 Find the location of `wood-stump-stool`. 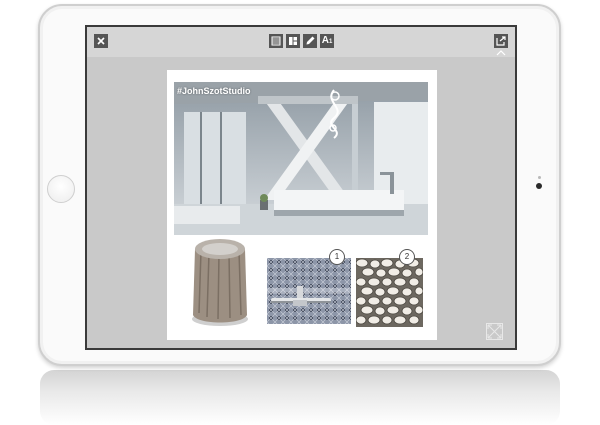

wood-stump-stool is located at coordinates (220, 281).